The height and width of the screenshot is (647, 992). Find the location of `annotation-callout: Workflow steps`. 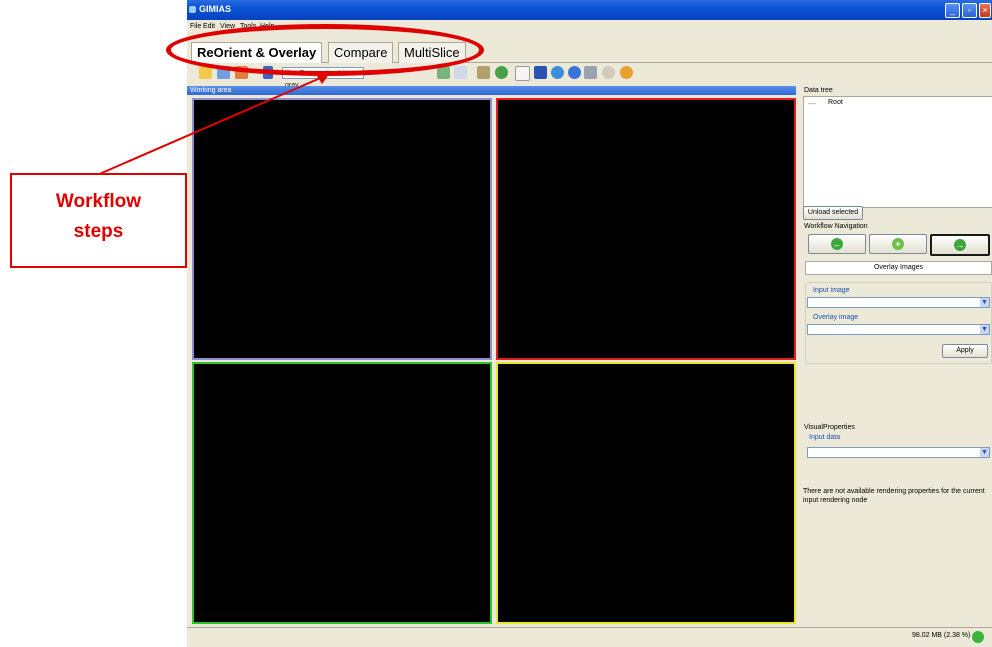

annotation-callout: Workflow steps is located at coordinates (98, 220).